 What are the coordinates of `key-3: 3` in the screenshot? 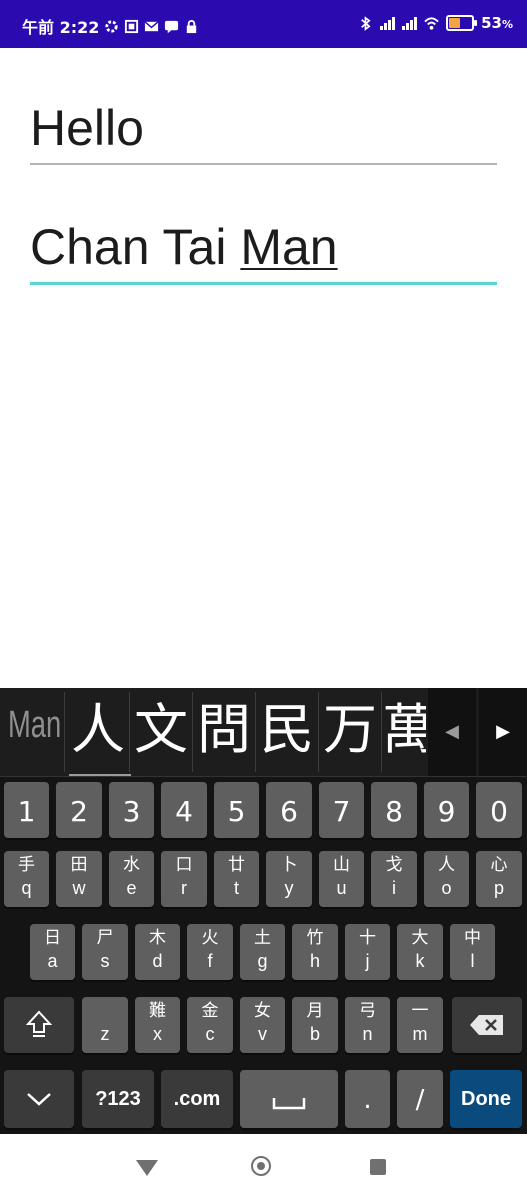 It's located at (131, 810).